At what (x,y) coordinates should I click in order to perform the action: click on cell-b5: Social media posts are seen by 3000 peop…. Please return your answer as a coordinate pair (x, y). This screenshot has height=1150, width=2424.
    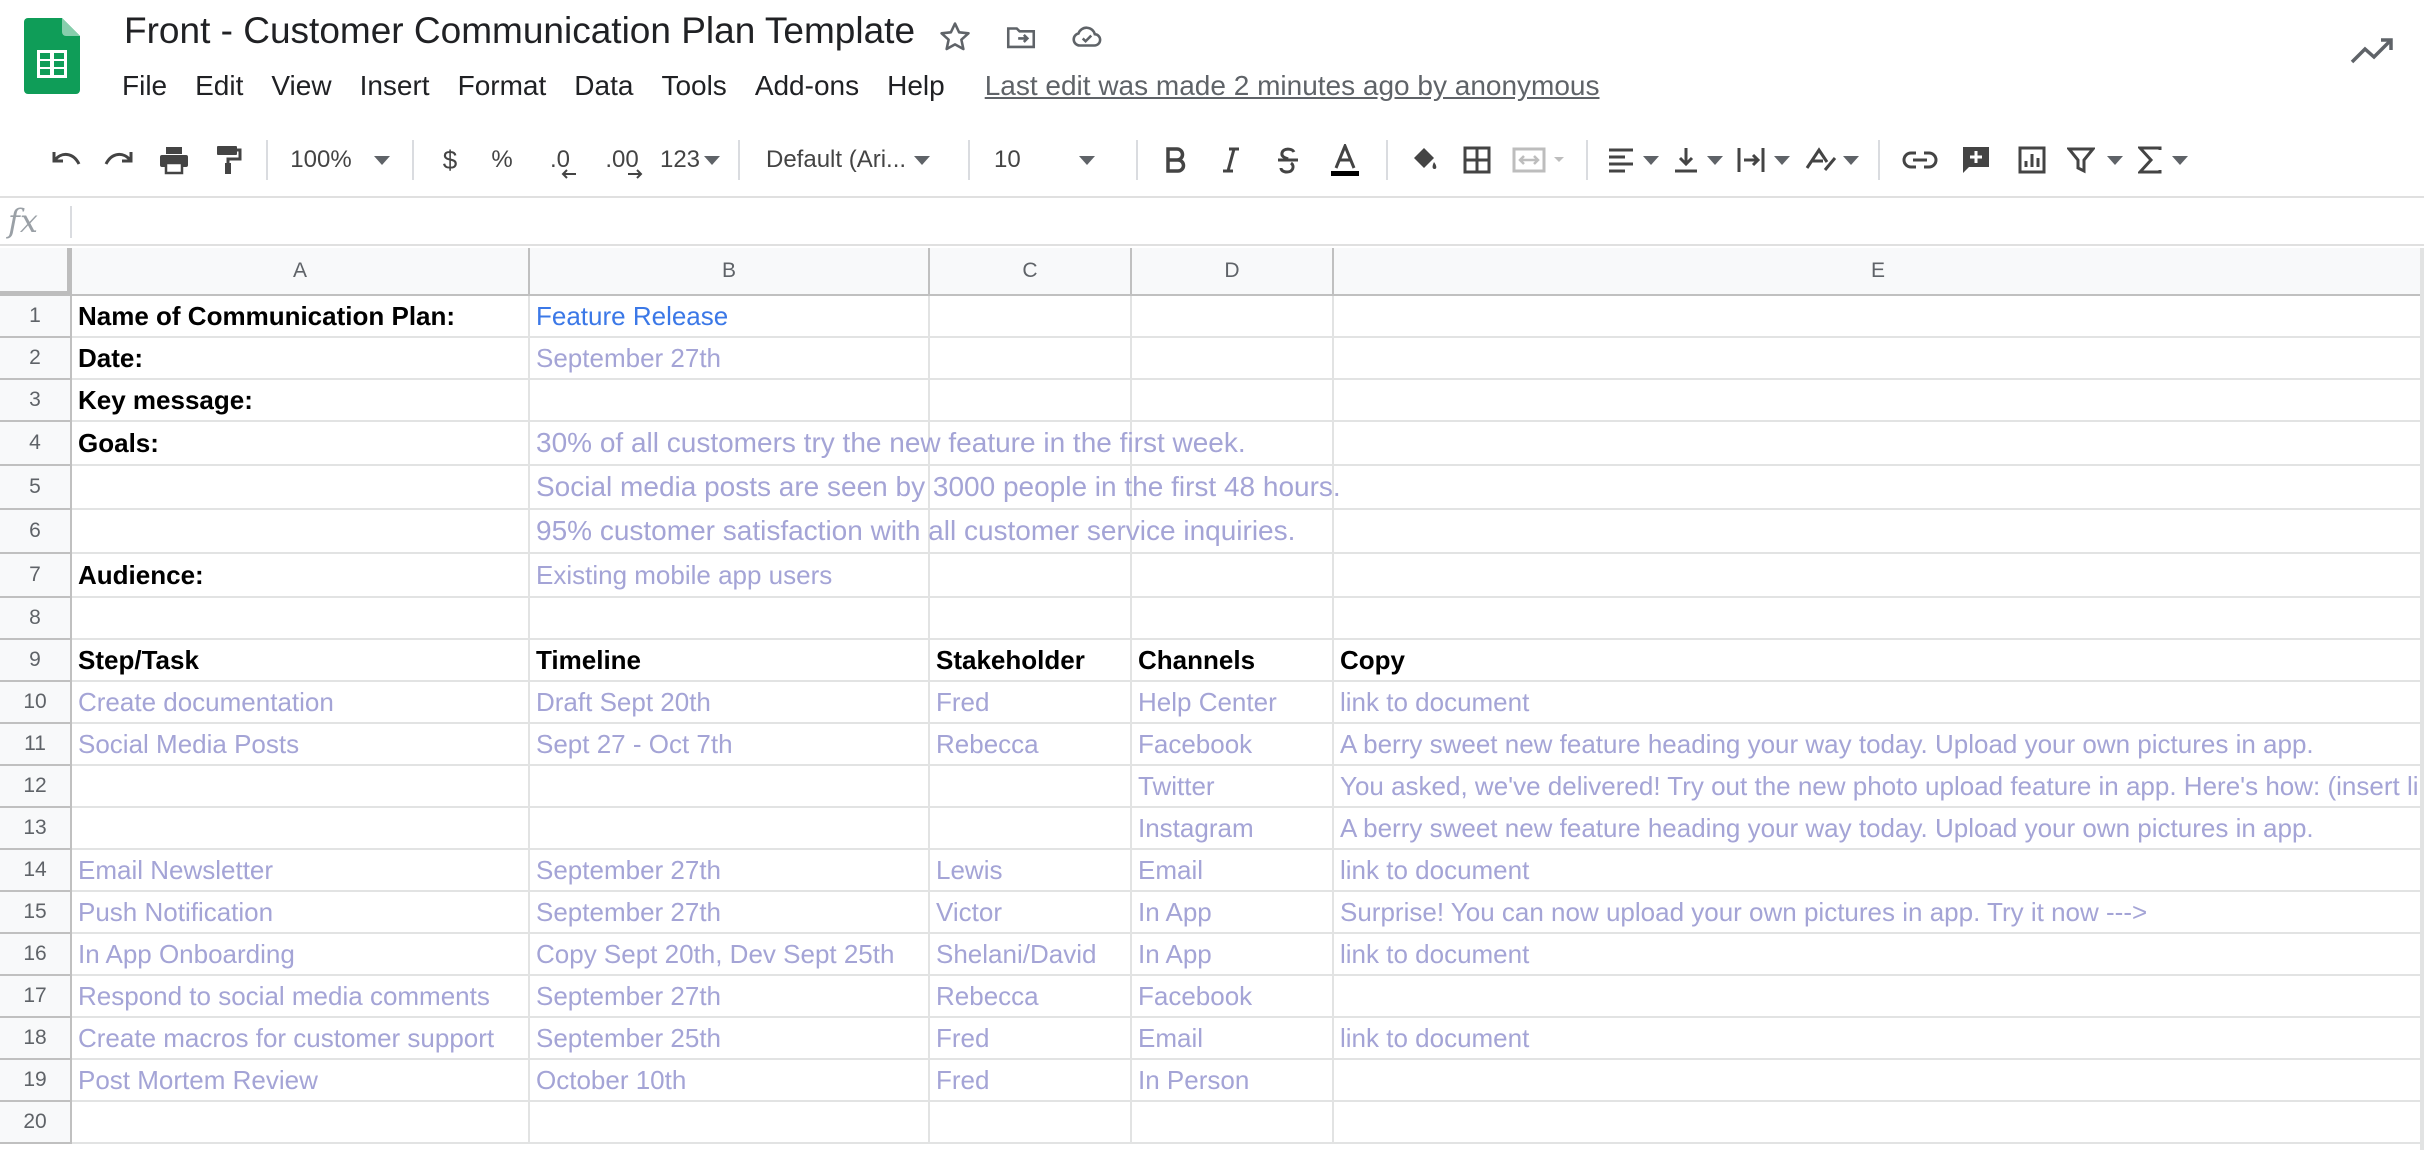
    Looking at the image, I should click on (935, 488).